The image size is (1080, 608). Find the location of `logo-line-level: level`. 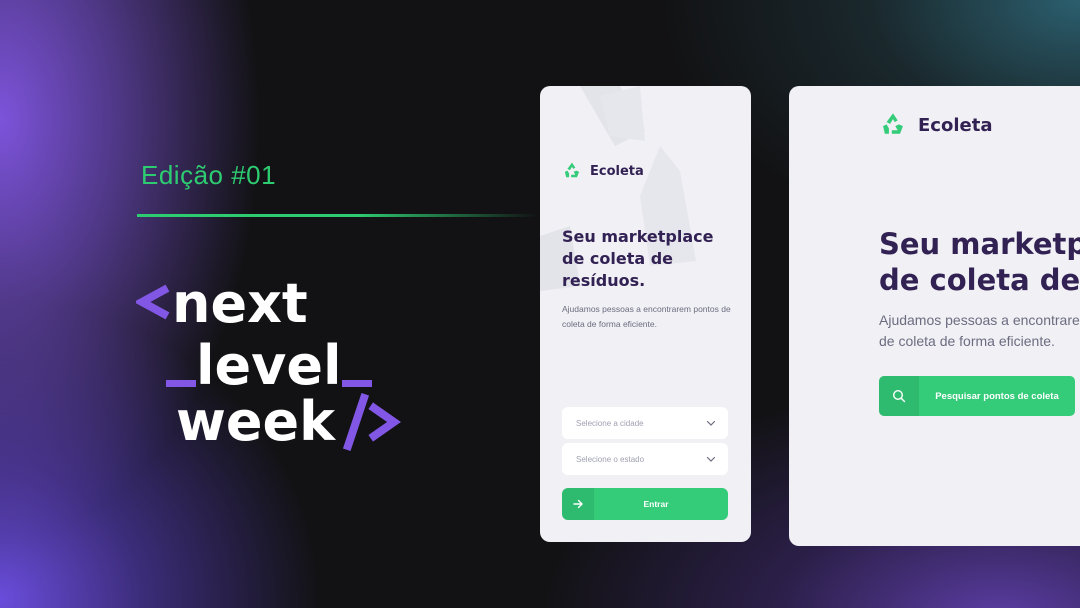

logo-line-level: level is located at coordinates (269, 365).